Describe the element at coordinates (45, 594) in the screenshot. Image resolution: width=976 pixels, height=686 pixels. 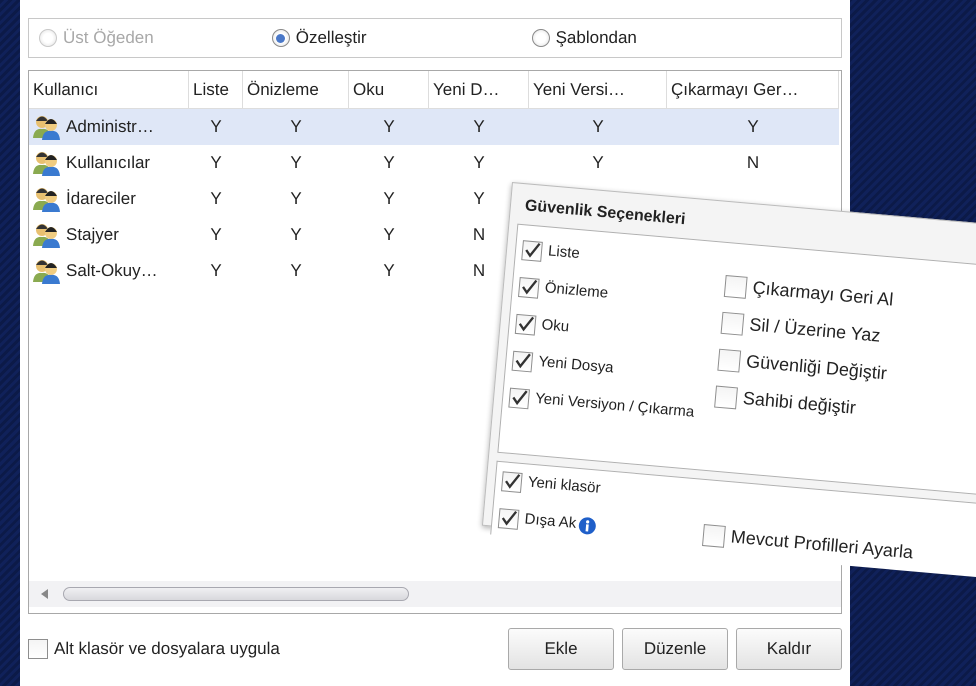
I see `scroll-left-icon` at that location.